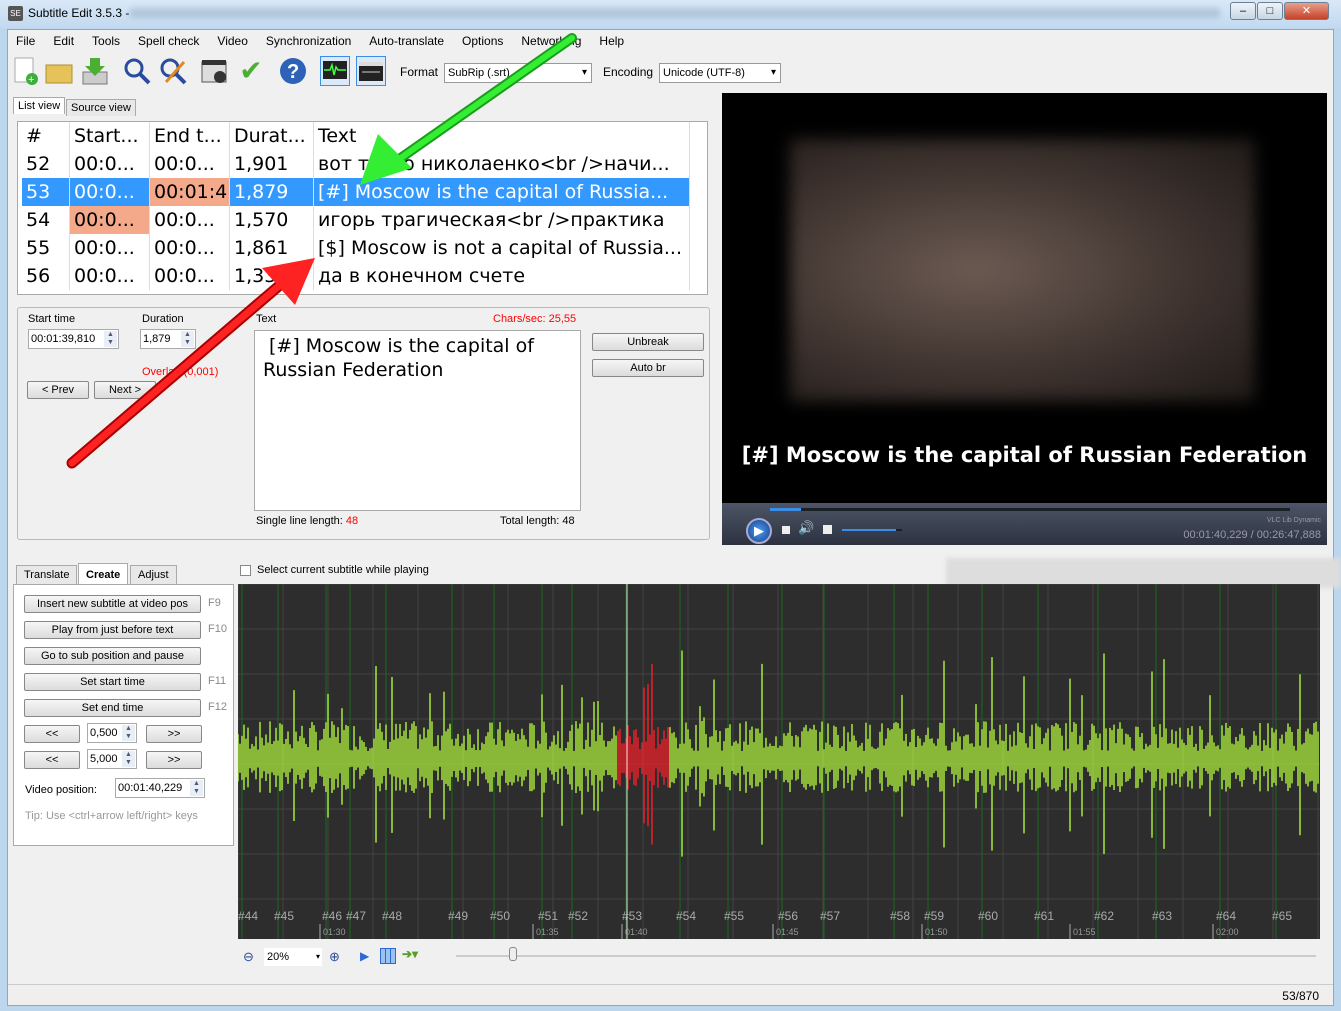 This screenshot has width=1341, height=1011. What do you see at coordinates (988, 916) in the screenshot?
I see `subtitle-number-label: #60` at bounding box center [988, 916].